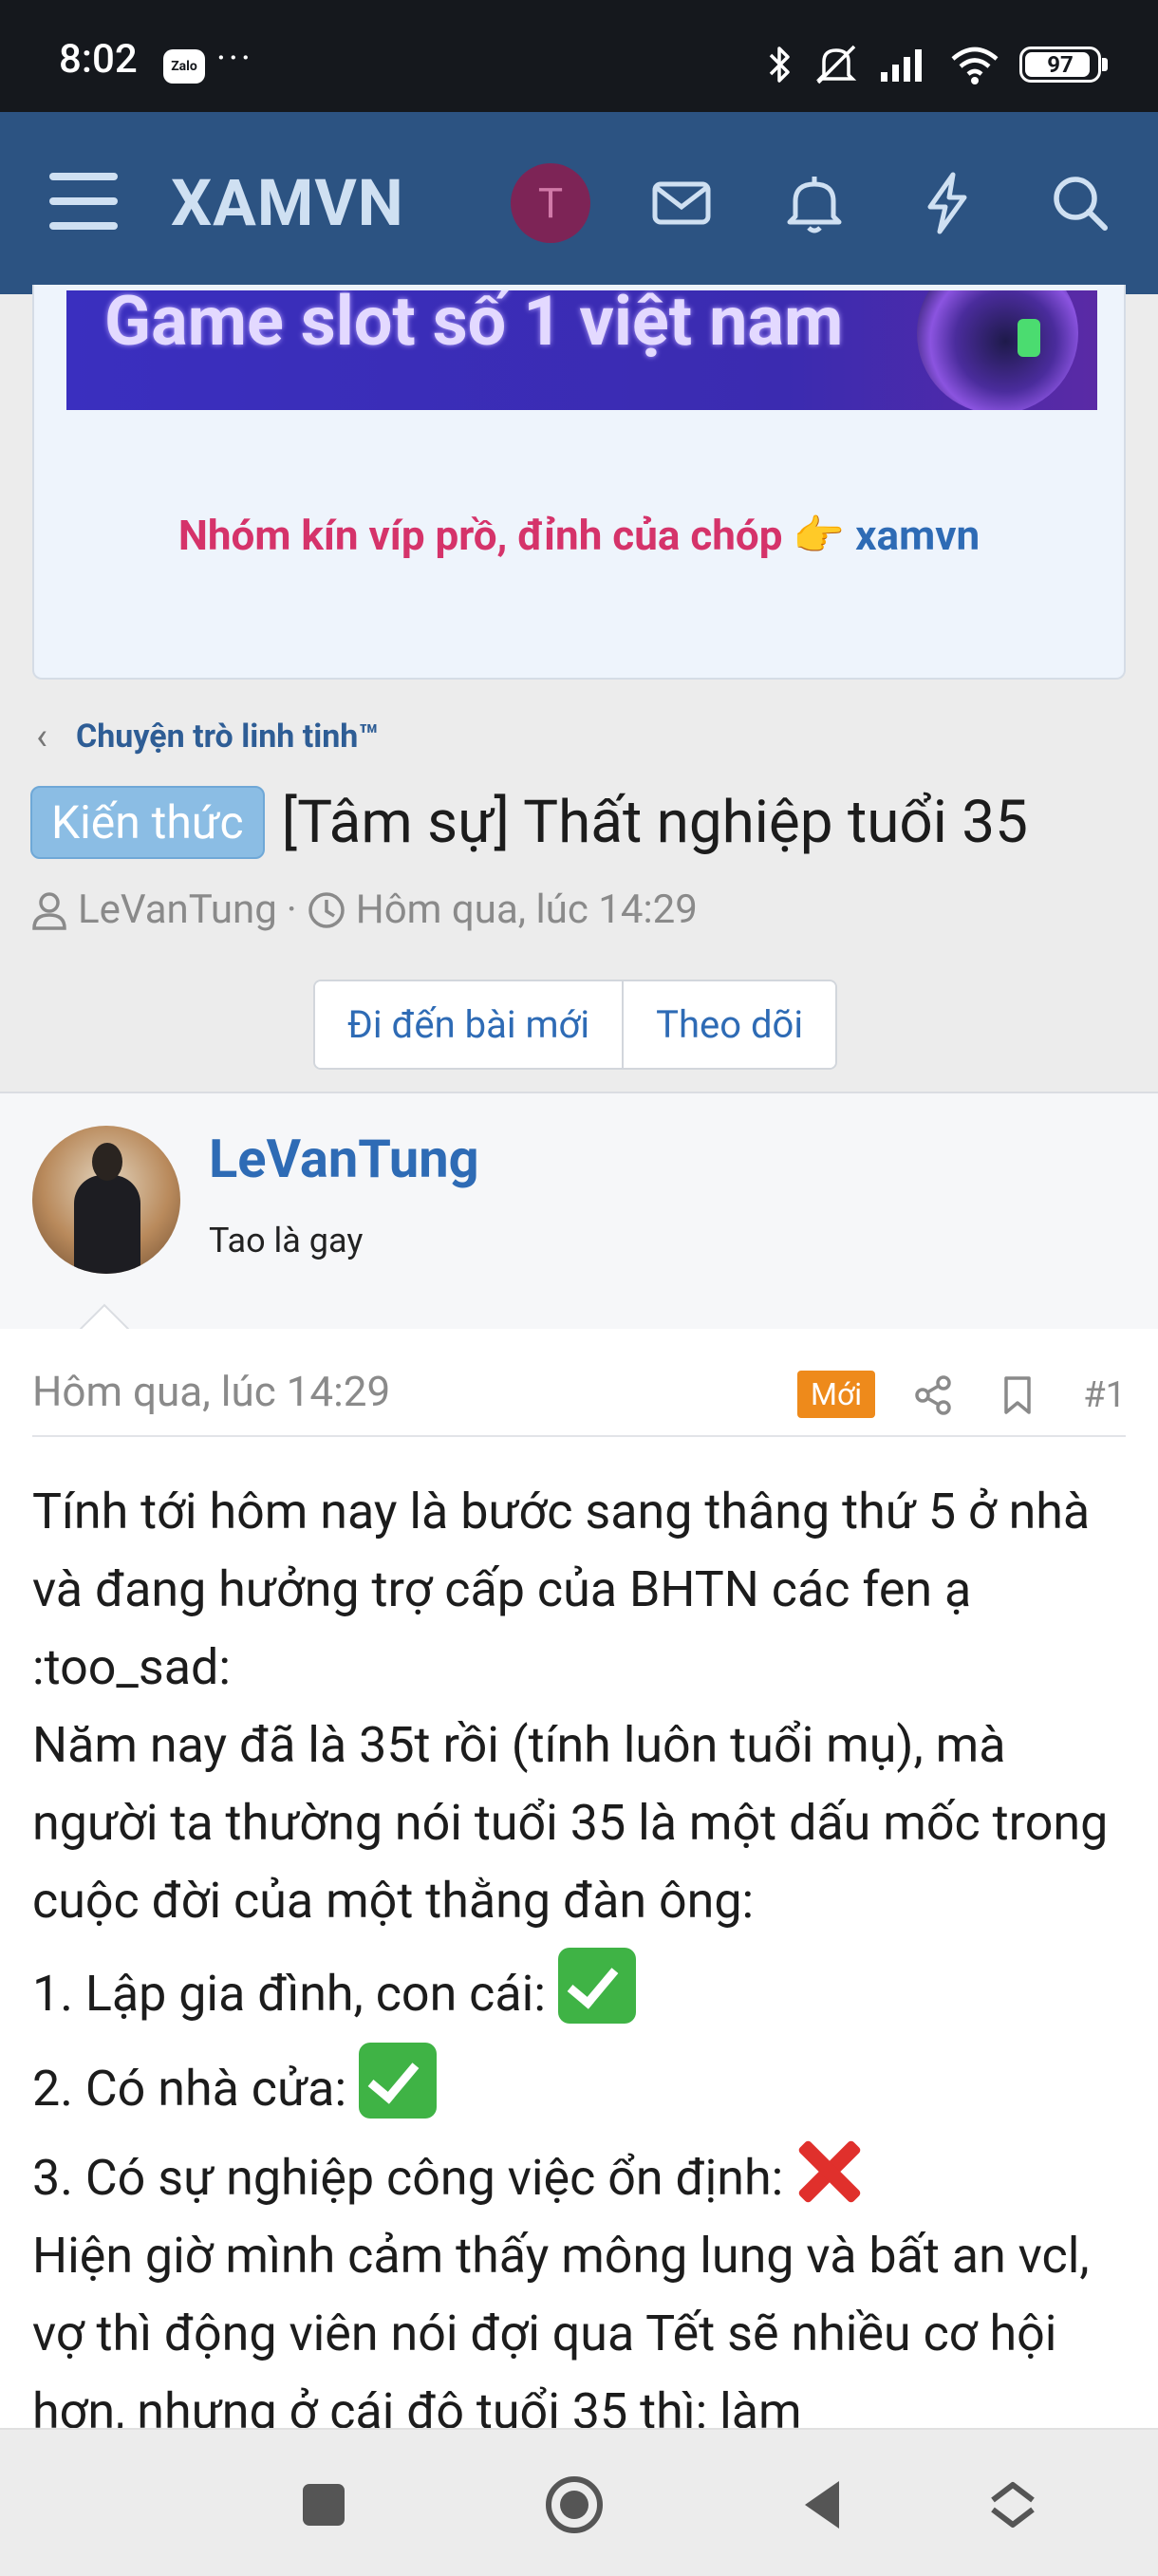 The height and width of the screenshot is (2576, 1158). I want to click on post-username: LeVanTung, so click(344, 1159).